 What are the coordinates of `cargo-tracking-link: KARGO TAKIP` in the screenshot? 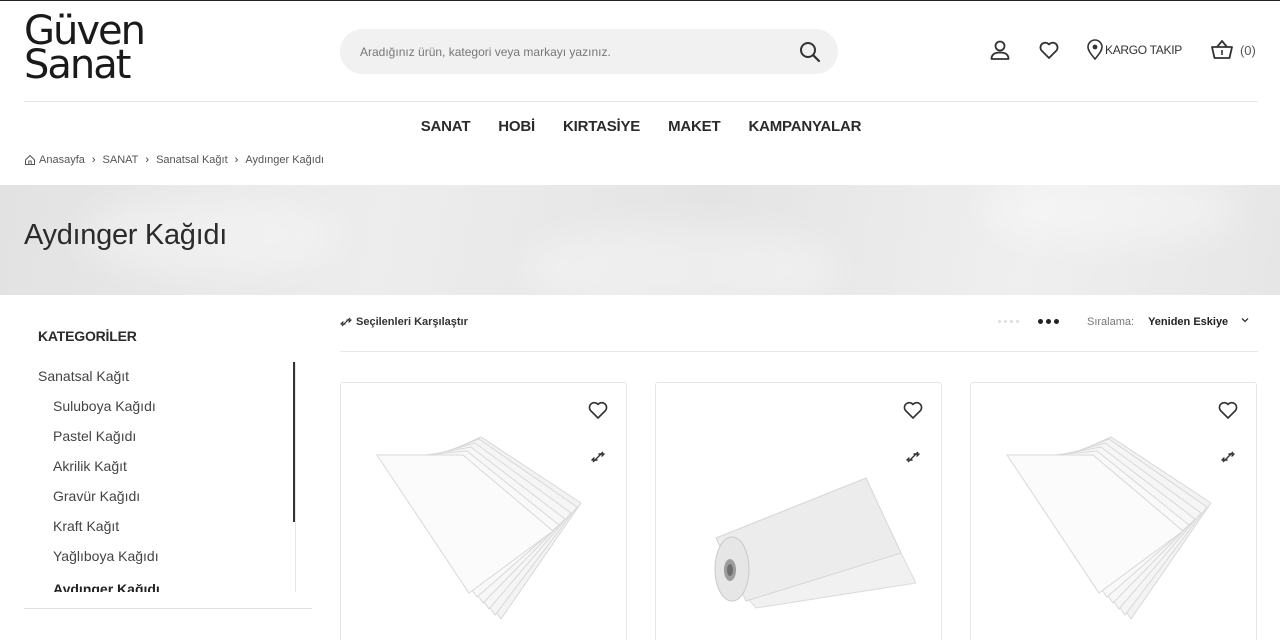 It's located at (1133, 50).